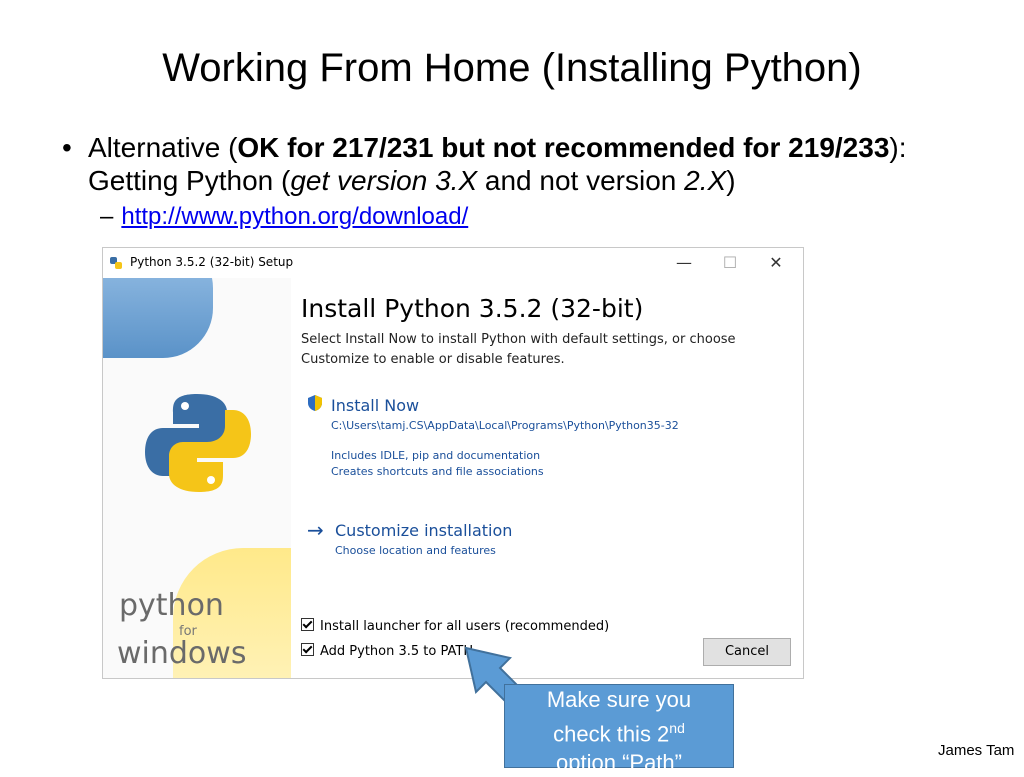  Describe the element at coordinates (415, 550) in the screenshot. I see `customize-description: Choose location and features` at that location.